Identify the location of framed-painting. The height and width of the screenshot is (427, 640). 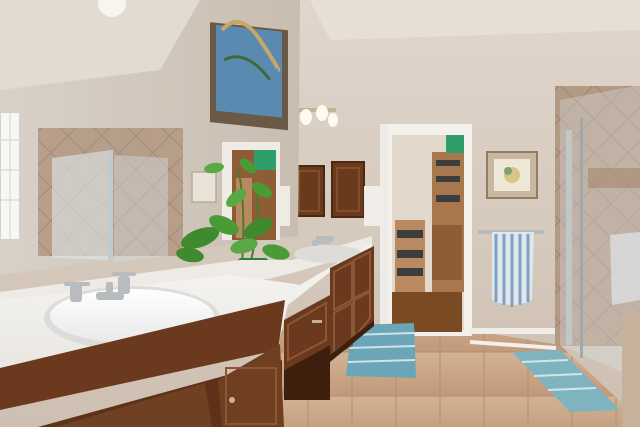
(249, 75).